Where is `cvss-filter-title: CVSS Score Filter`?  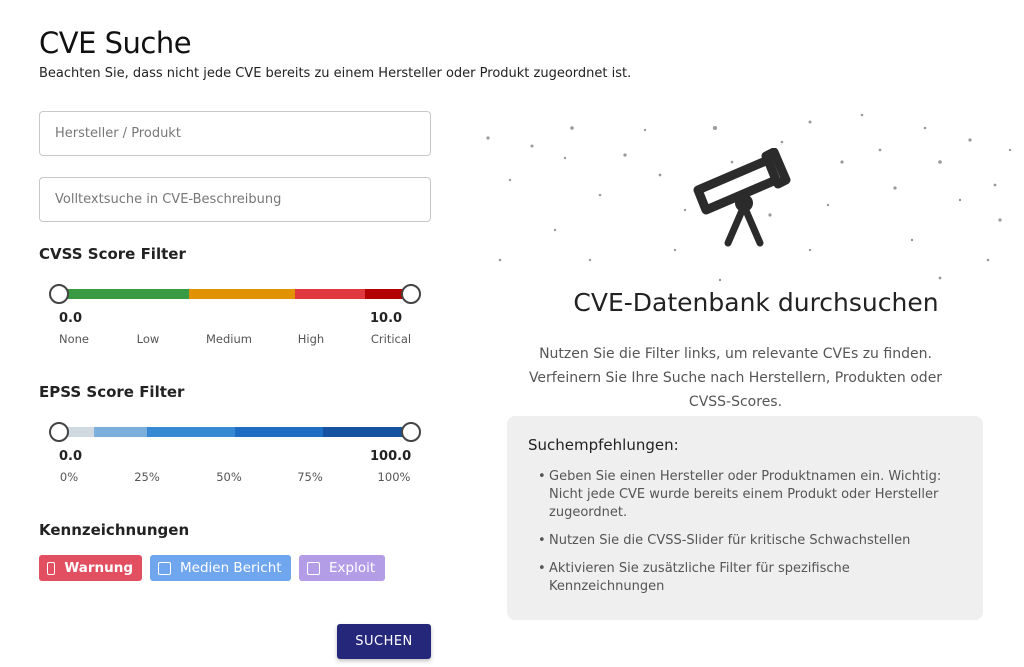 cvss-filter-title: CVSS Score Filter is located at coordinates (112, 254).